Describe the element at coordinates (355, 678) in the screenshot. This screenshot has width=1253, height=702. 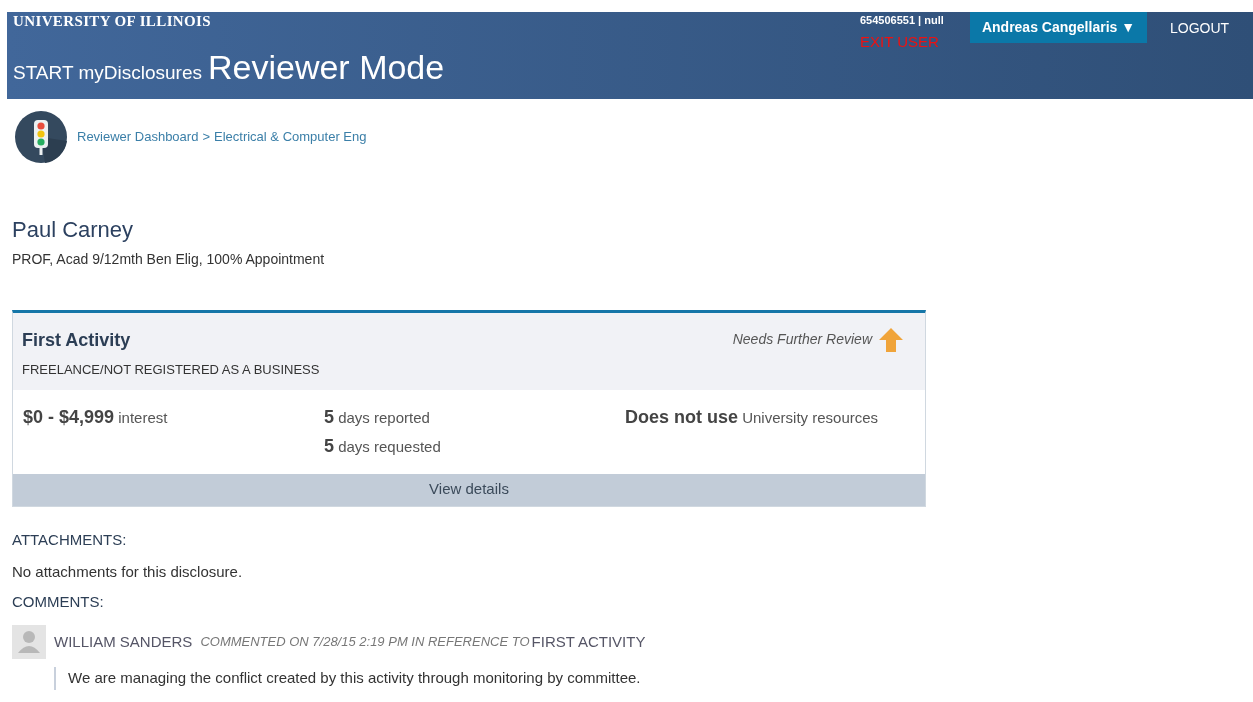
I see `comment-text: We are managing the conflict created by this activity through monitoring by committee.` at that location.